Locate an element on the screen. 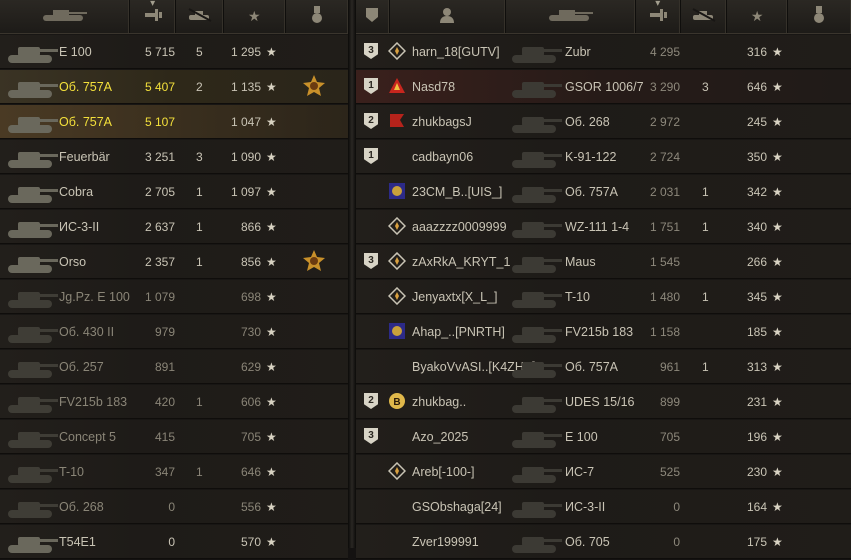 The image size is (851, 560). player-row: FV215b 183 420 1 606 ★ is located at coordinates (174, 402).